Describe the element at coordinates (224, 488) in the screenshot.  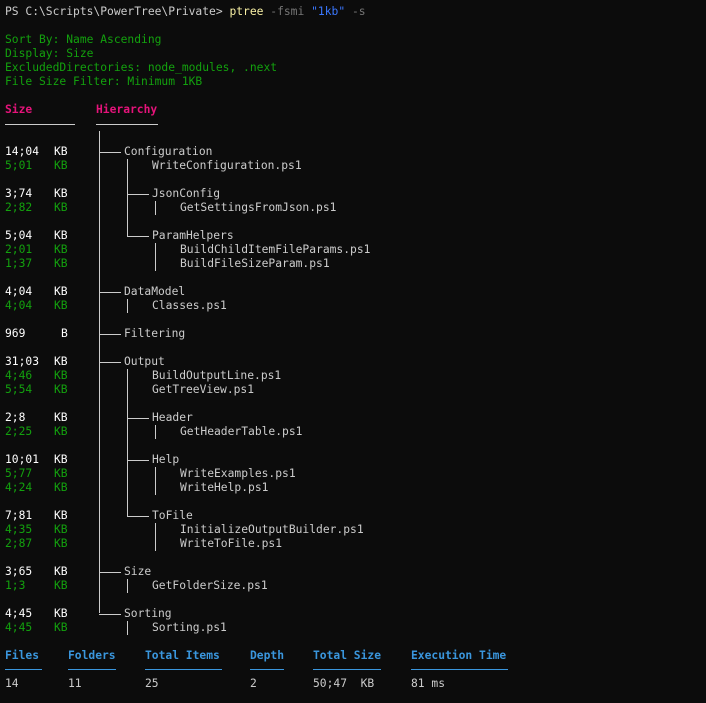
I see `file-name: WriteHelp.ps1` at that location.